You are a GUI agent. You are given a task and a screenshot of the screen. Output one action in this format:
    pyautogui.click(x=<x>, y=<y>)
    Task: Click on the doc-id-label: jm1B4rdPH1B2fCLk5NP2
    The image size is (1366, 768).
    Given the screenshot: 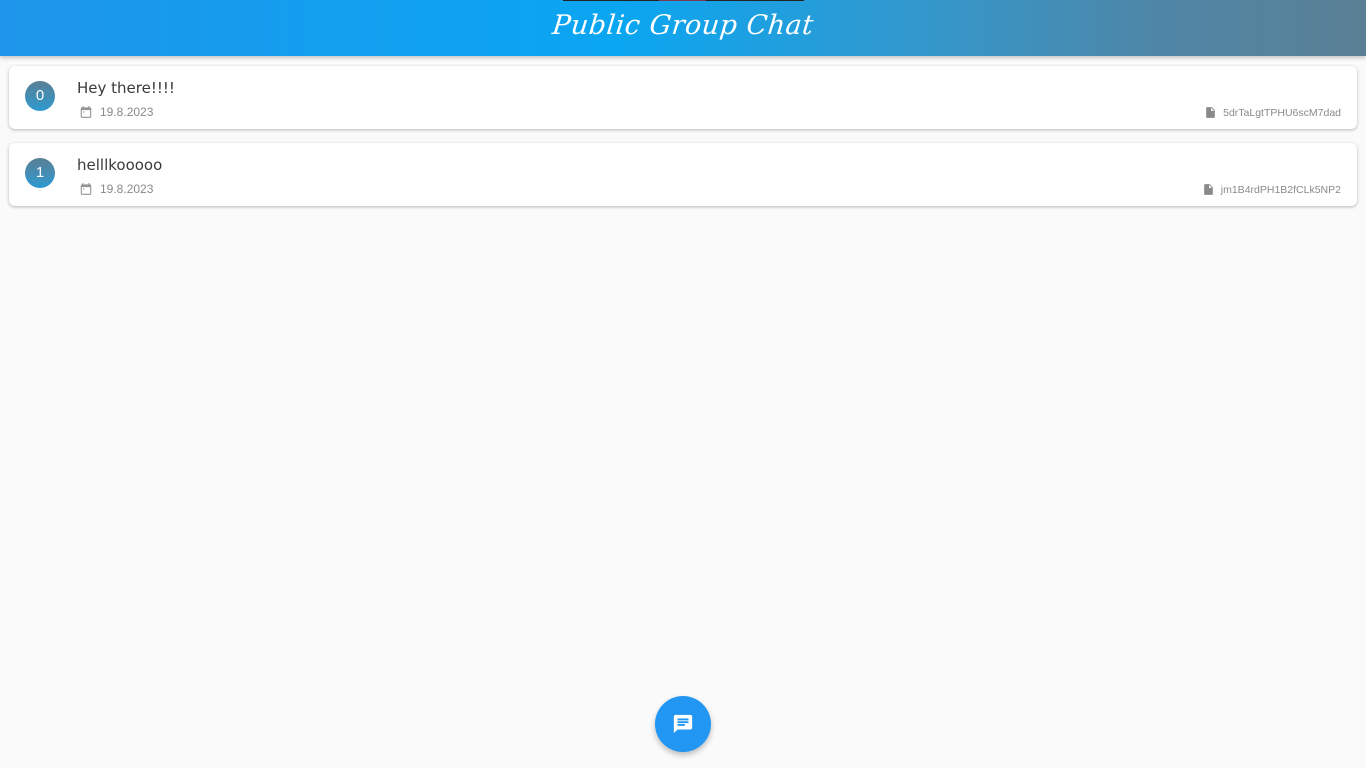 What is the action you would take?
    pyautogui.click(x=1280, y=189)
    